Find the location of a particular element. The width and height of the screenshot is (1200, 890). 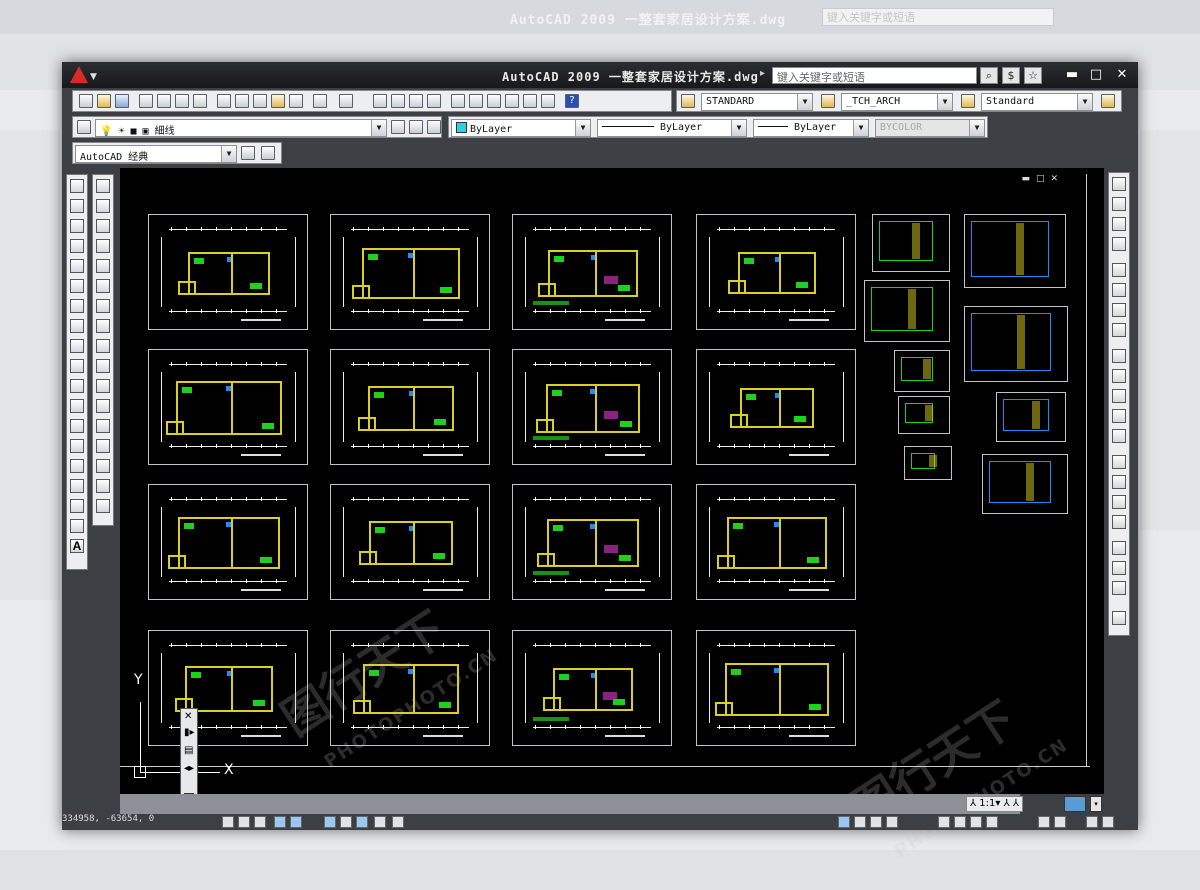

layer-states-icon is located at coordinates (434, 127).